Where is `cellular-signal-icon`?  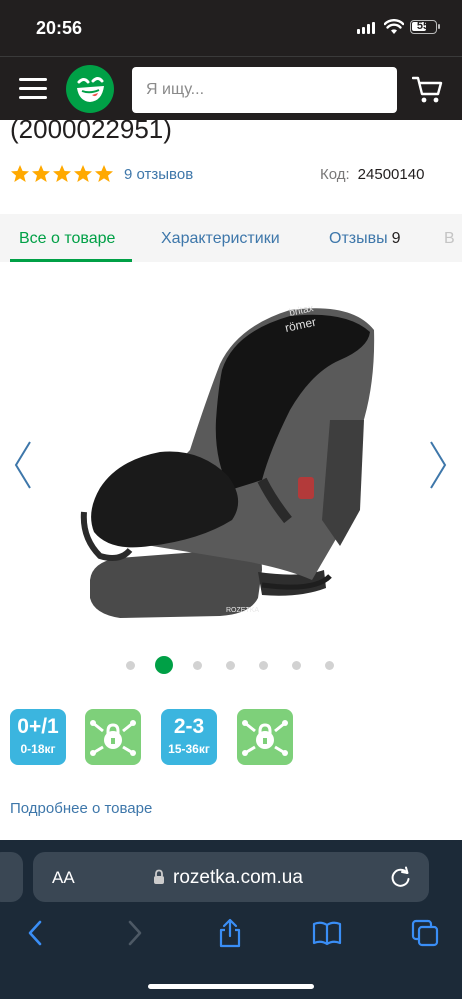
cellular-signal-icon is located at coordinates (366, 28).